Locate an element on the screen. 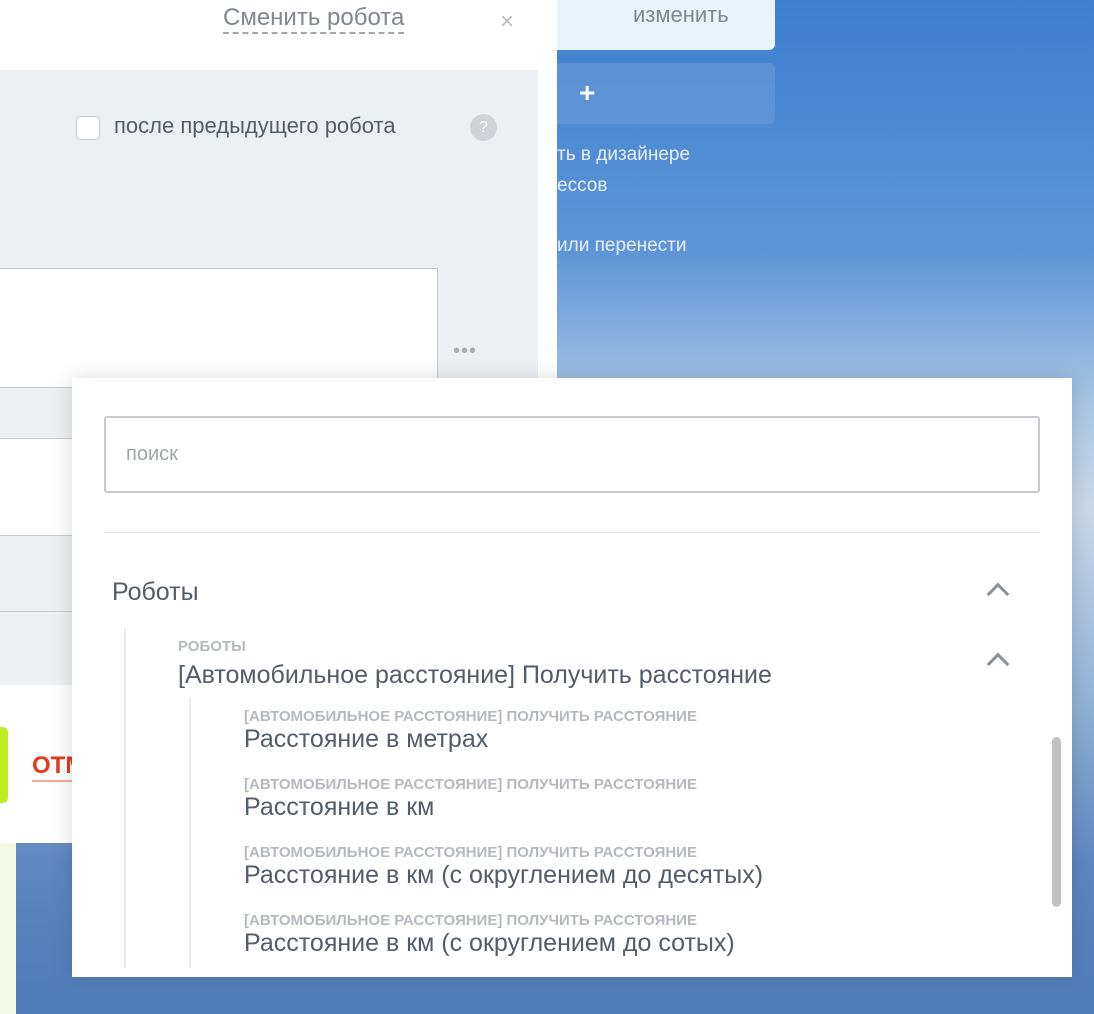 This screenshot has height=1014, width=1094. item-title: Расстояние в метрах is located at coordinates (366, 739).